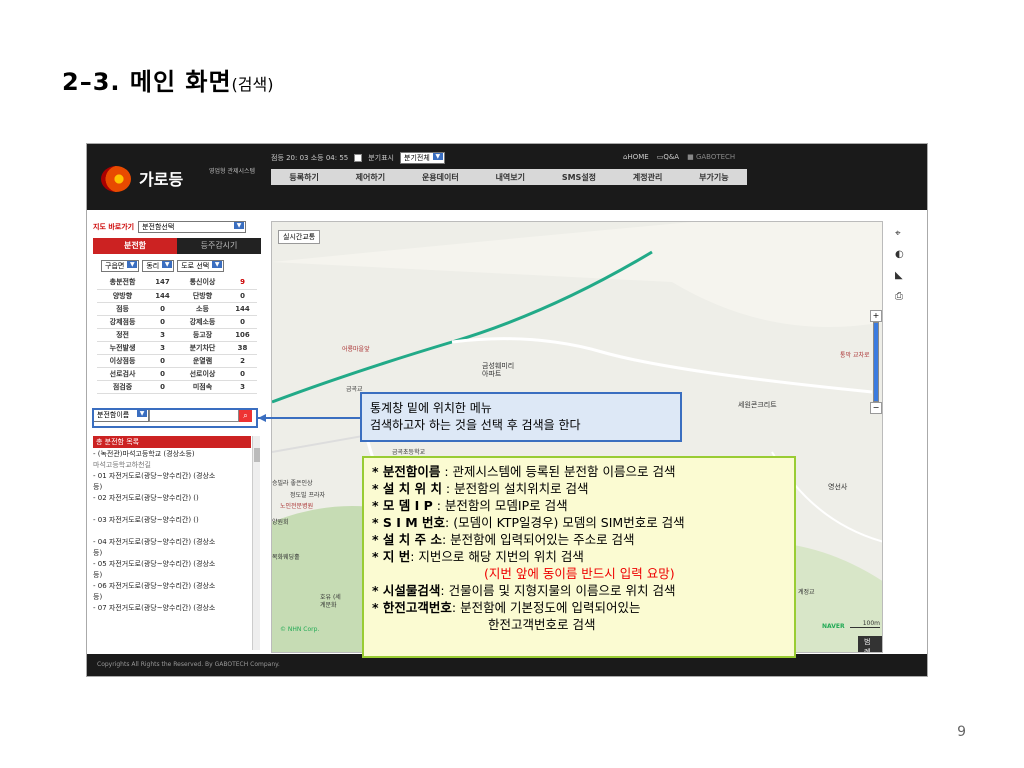  What do you see at coordinates (172, 520) in the screenshot?
I see `list-item: - 03 자전거도로(광당~양수리간) ()` at bounding box center [172, 520].